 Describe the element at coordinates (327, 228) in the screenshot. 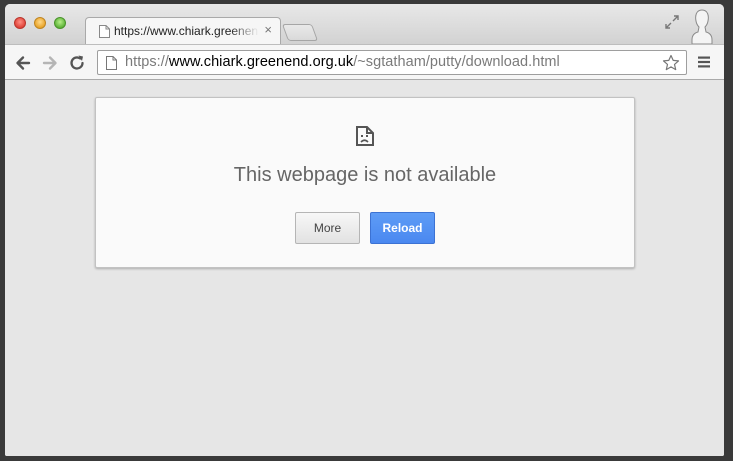

I see `more-button: More` at that location.